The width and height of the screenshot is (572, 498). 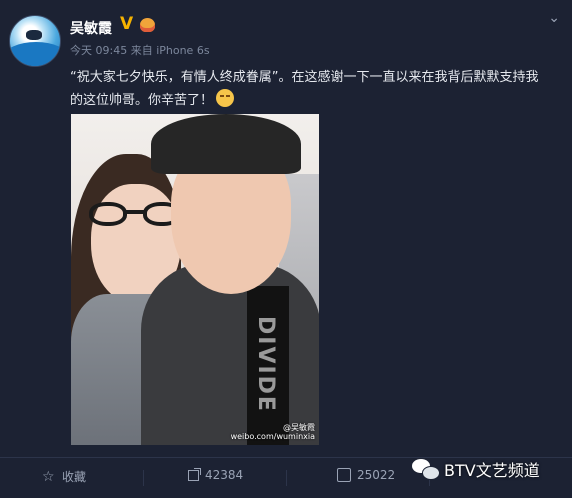 What do you see at coordinates (226, 144) in the screenshot?
I see `photo-man-cap` at bounding box center [226, 144].